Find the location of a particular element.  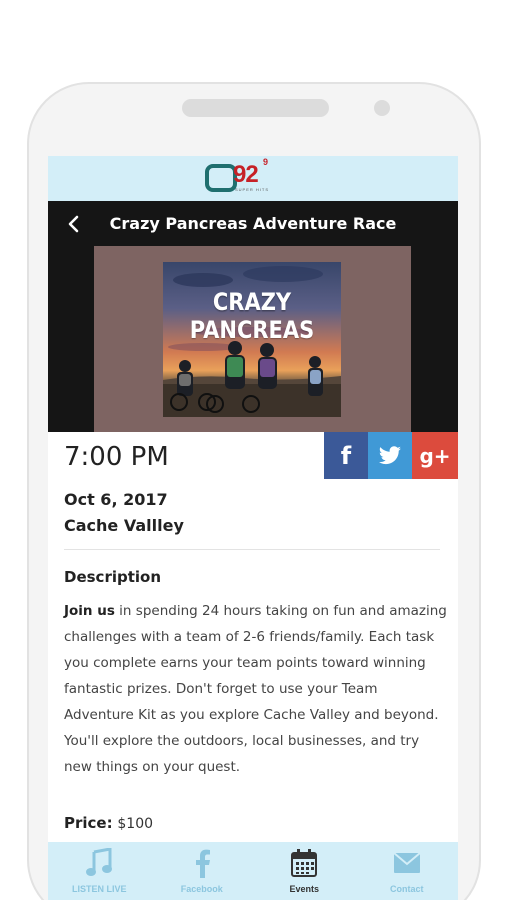

share-facebook-button: f is located at coordinates (346, 455).